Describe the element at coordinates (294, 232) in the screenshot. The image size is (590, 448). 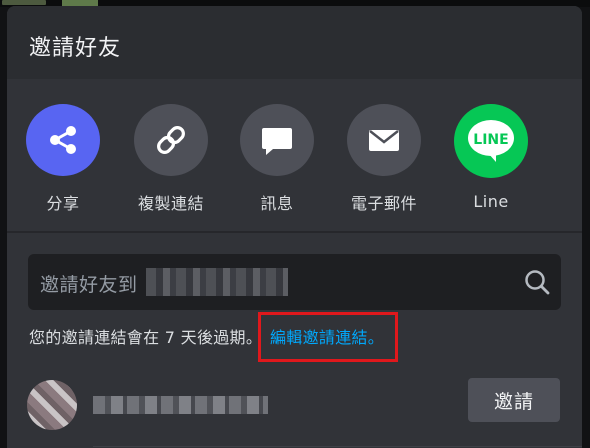
I see `section-divider` at that location.